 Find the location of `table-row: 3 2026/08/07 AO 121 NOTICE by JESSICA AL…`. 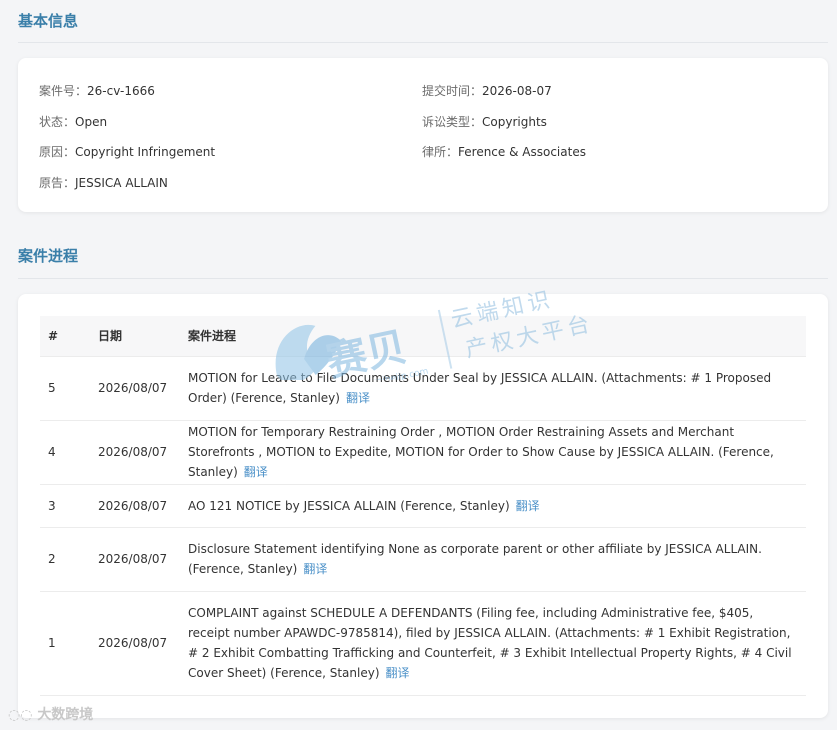

table-row: 3 2026/08/07 AO 121 NOTICE by JESSICA AL… is located at coordinates (423, 505).